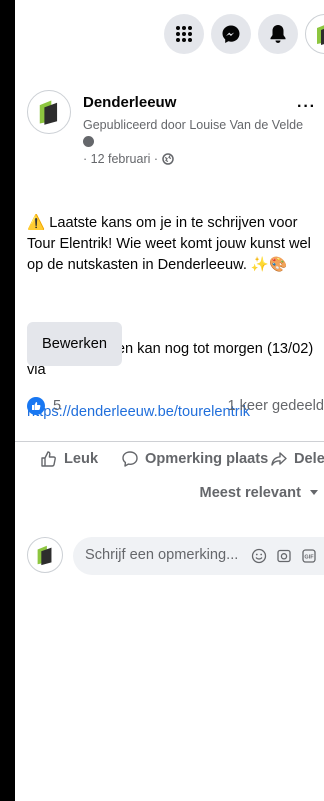  What do you see at coordinates (215, 459) in the screenshot?
I see `comment-label: Opmerking plaatsen` at bounding box center [215, 459].